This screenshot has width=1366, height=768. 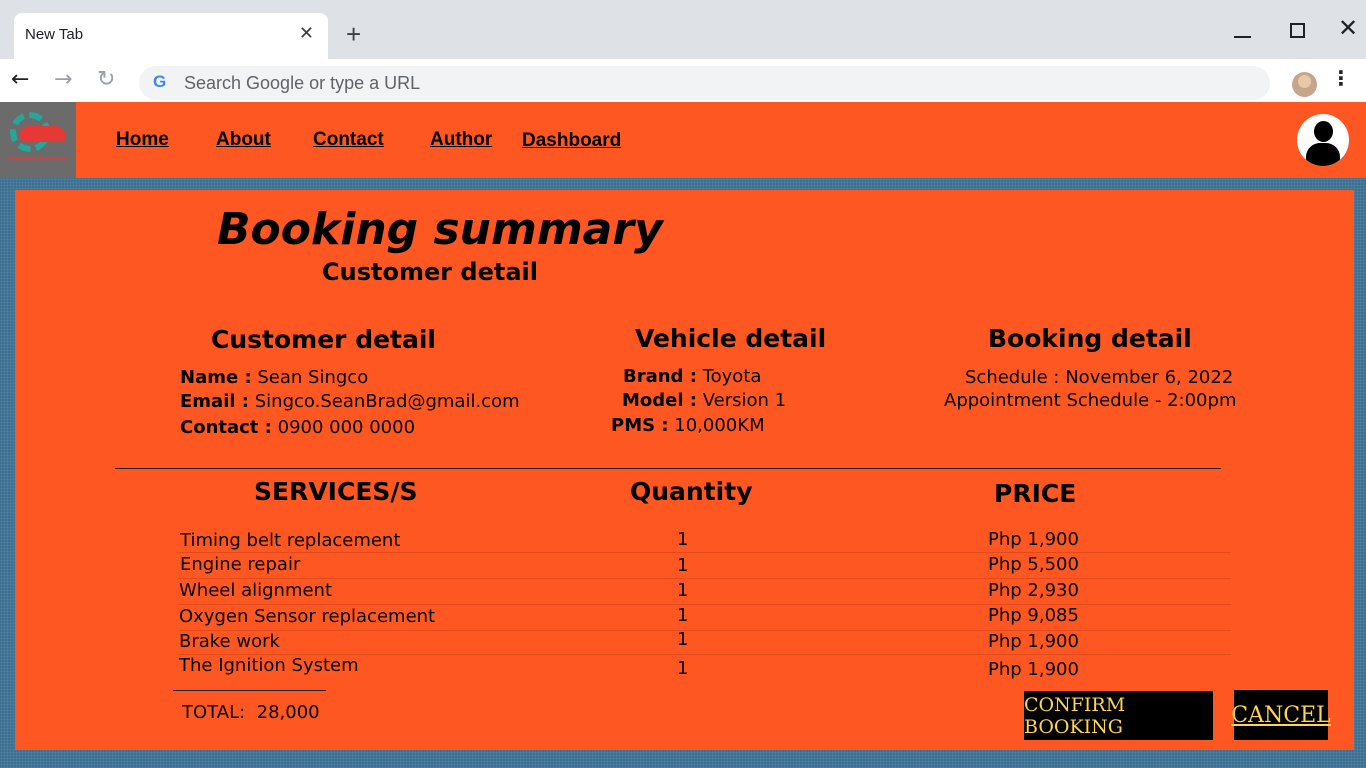 What do you see at coordinates (1304, 84) in the screenshot?
I see `profile-avatar` at bounding box center [1304, 84].